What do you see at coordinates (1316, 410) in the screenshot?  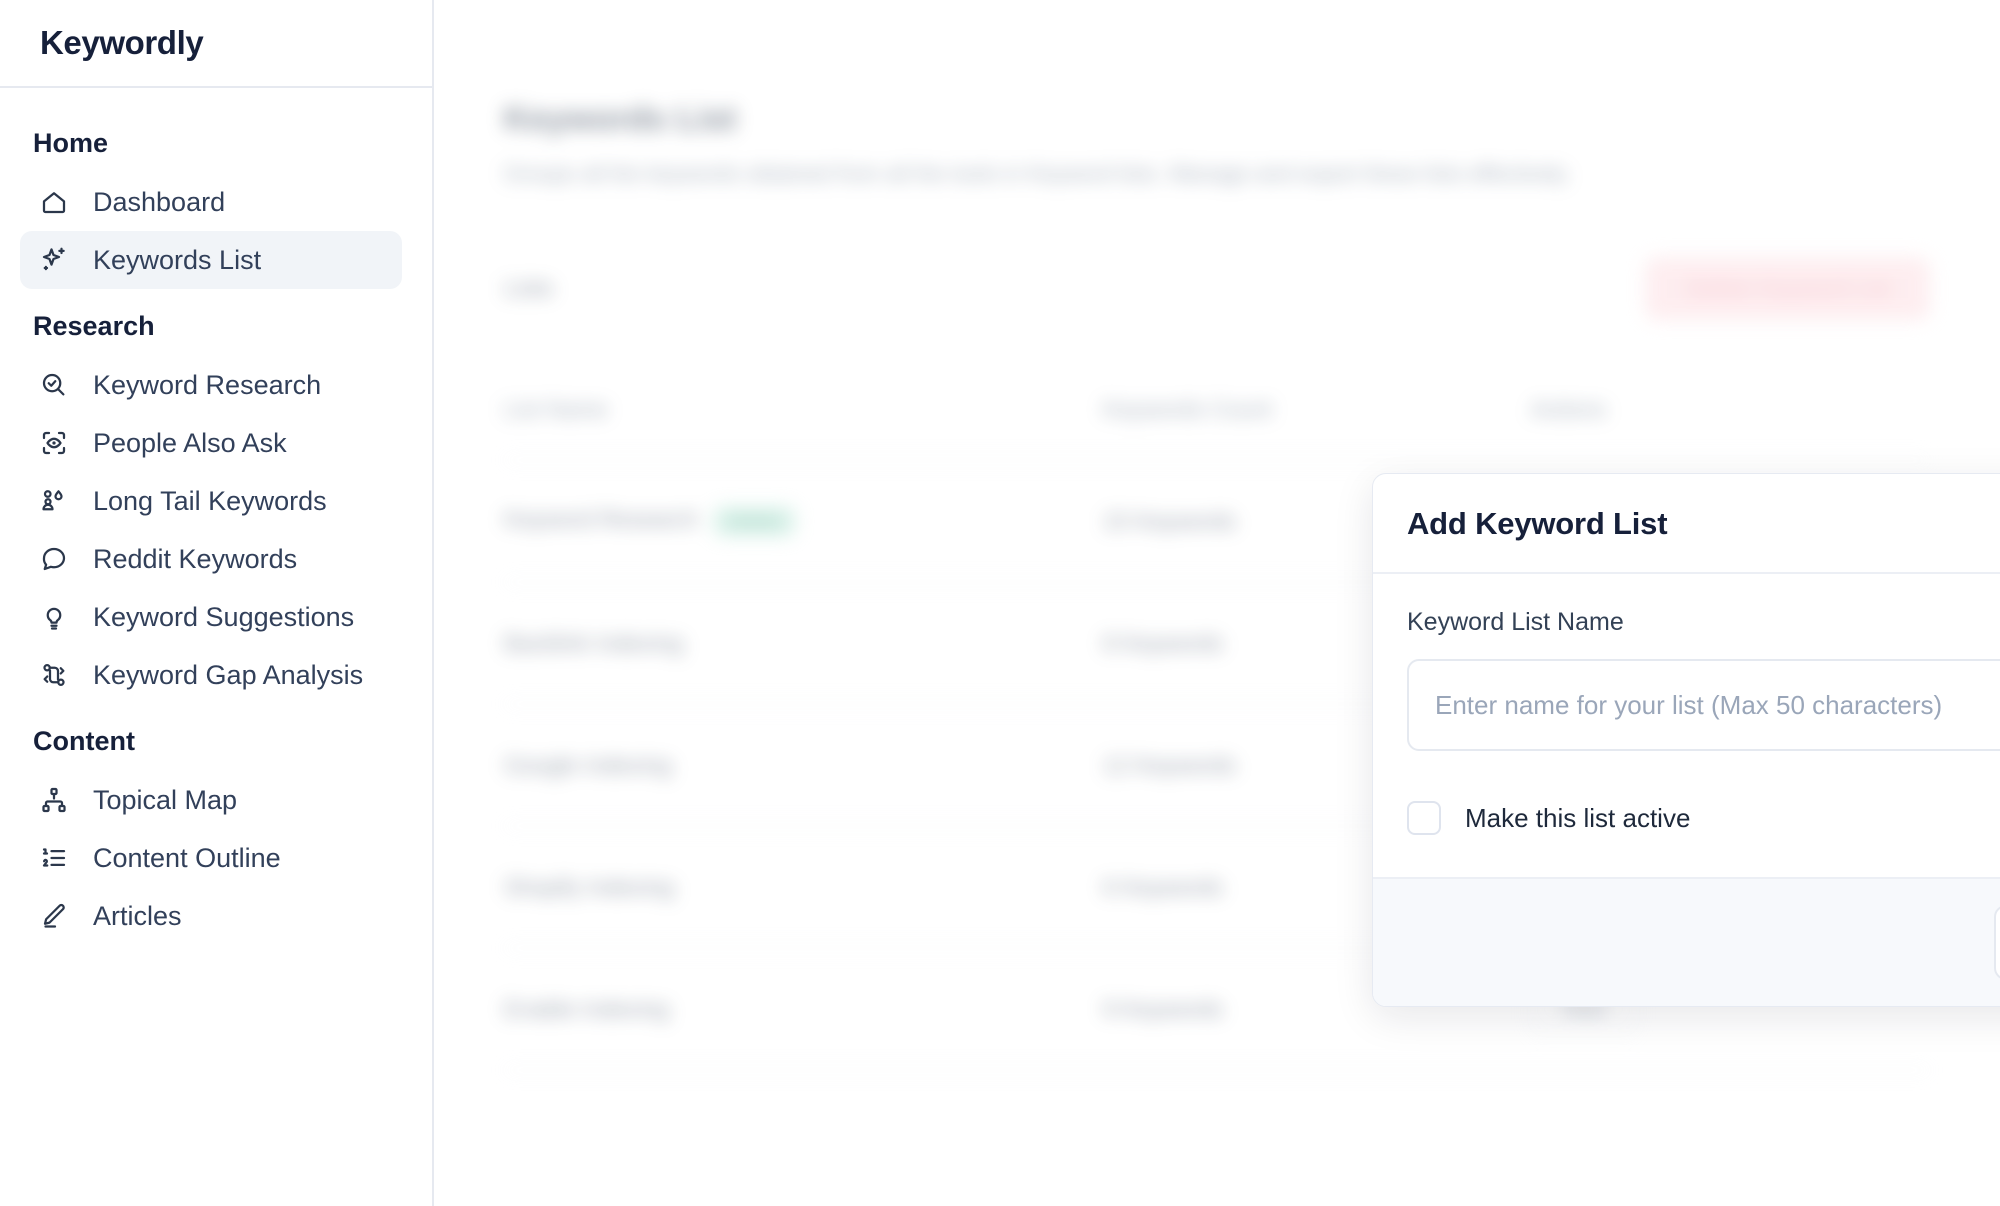 I see `column-header-keywords: Keywords Count` at bounding box center [1316, 410].